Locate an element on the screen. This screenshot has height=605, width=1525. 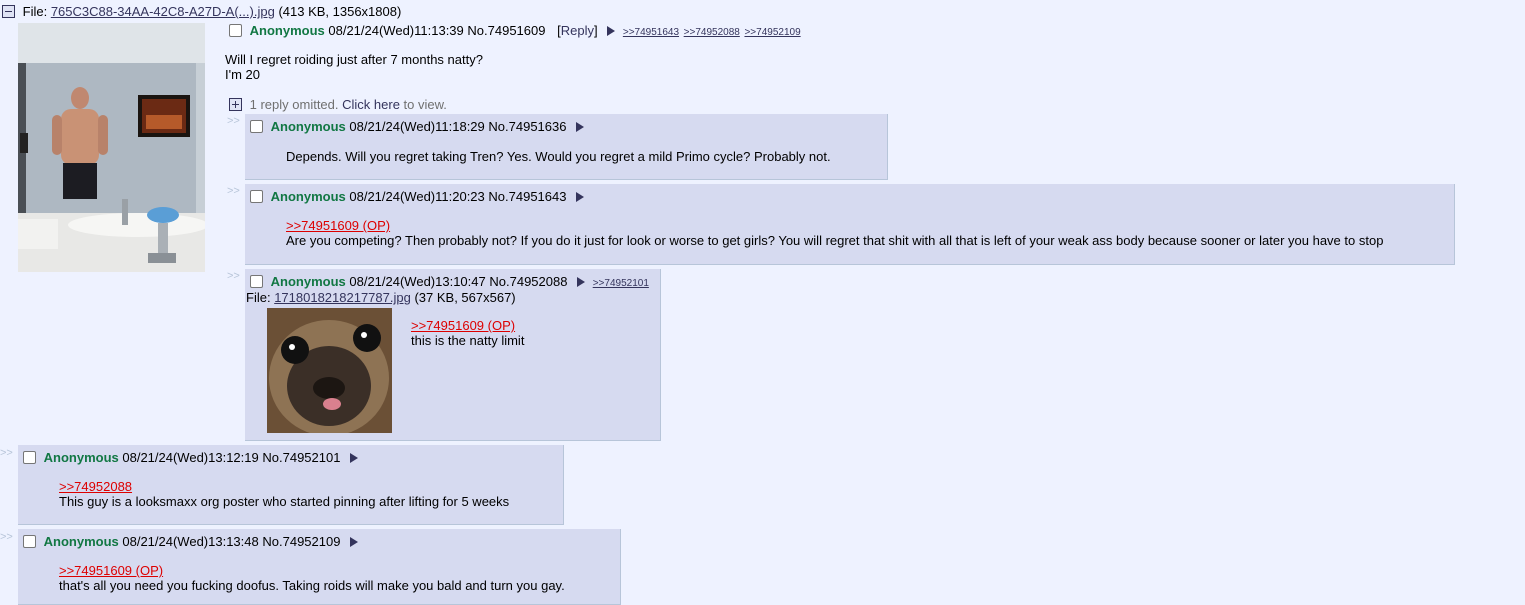
expand-icon is located at coordinates (235, 104).